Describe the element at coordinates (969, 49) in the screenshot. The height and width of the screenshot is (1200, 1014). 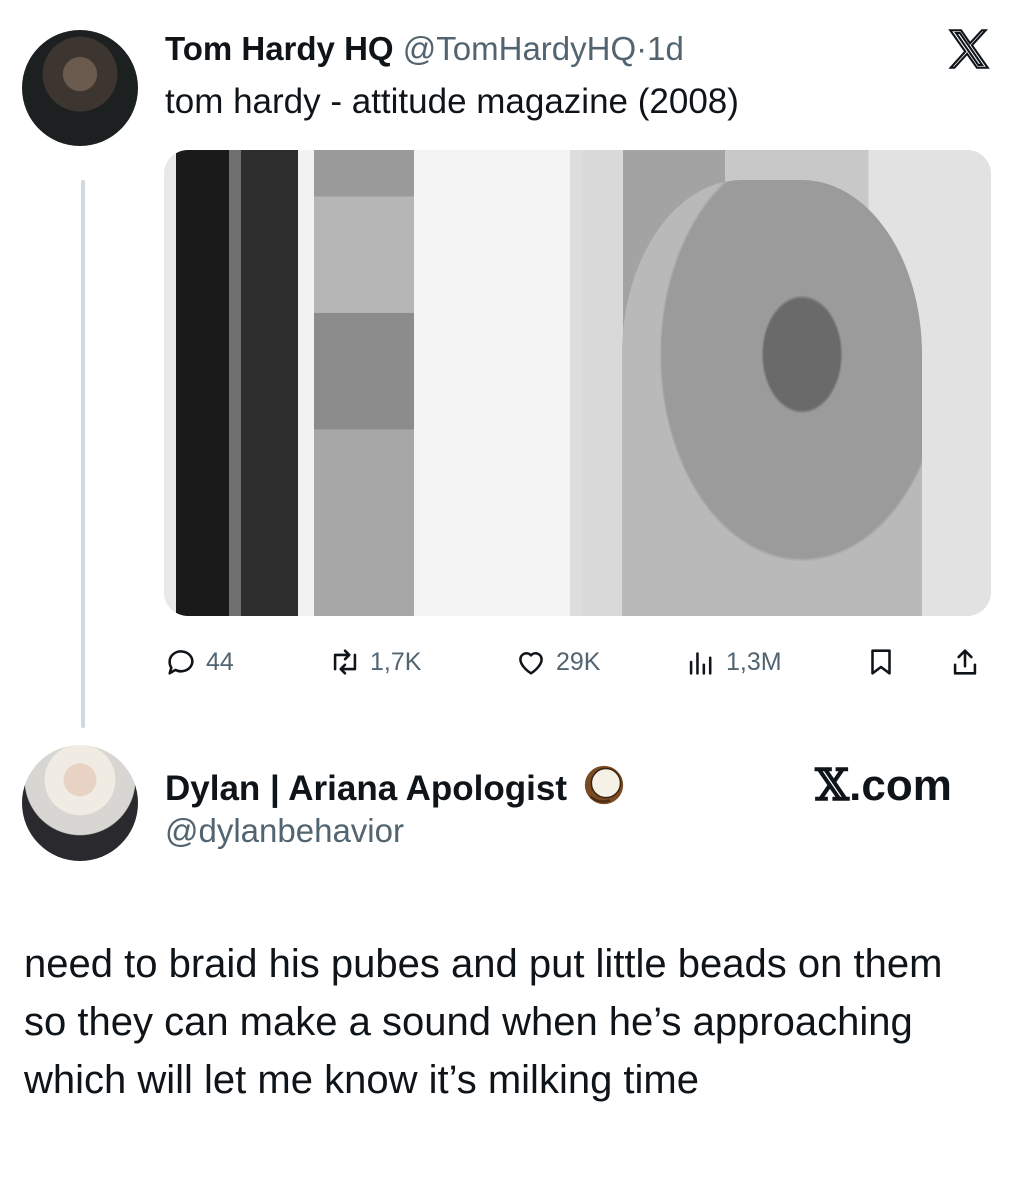
I see `x-logo-icon` at that location.